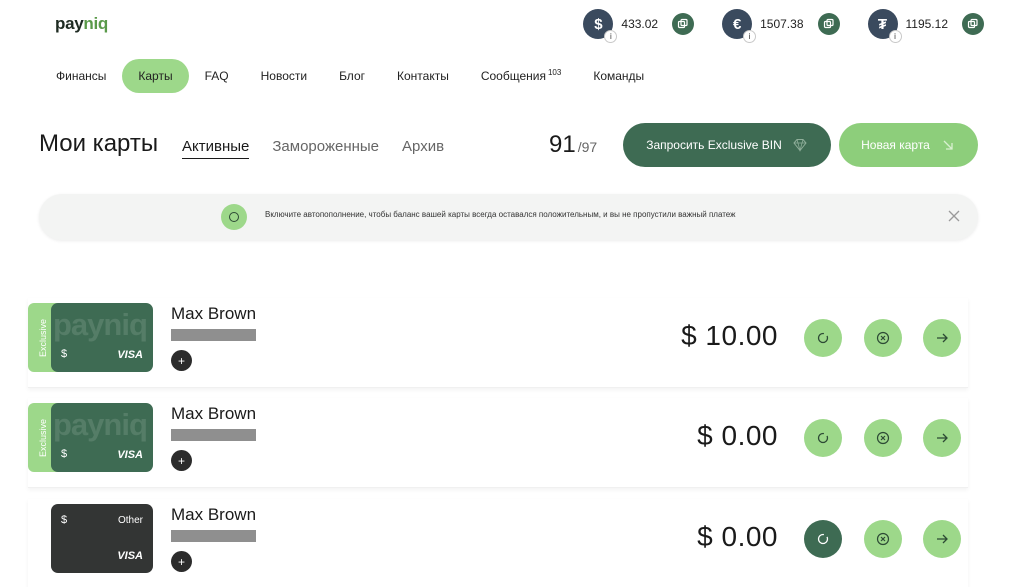 The width and height of the screenshot is (1024, 587). What do you see at coordinates (81, 76) in the screenshot?
I see `nav-finance: Финансы` at bounding box center [81, 76].